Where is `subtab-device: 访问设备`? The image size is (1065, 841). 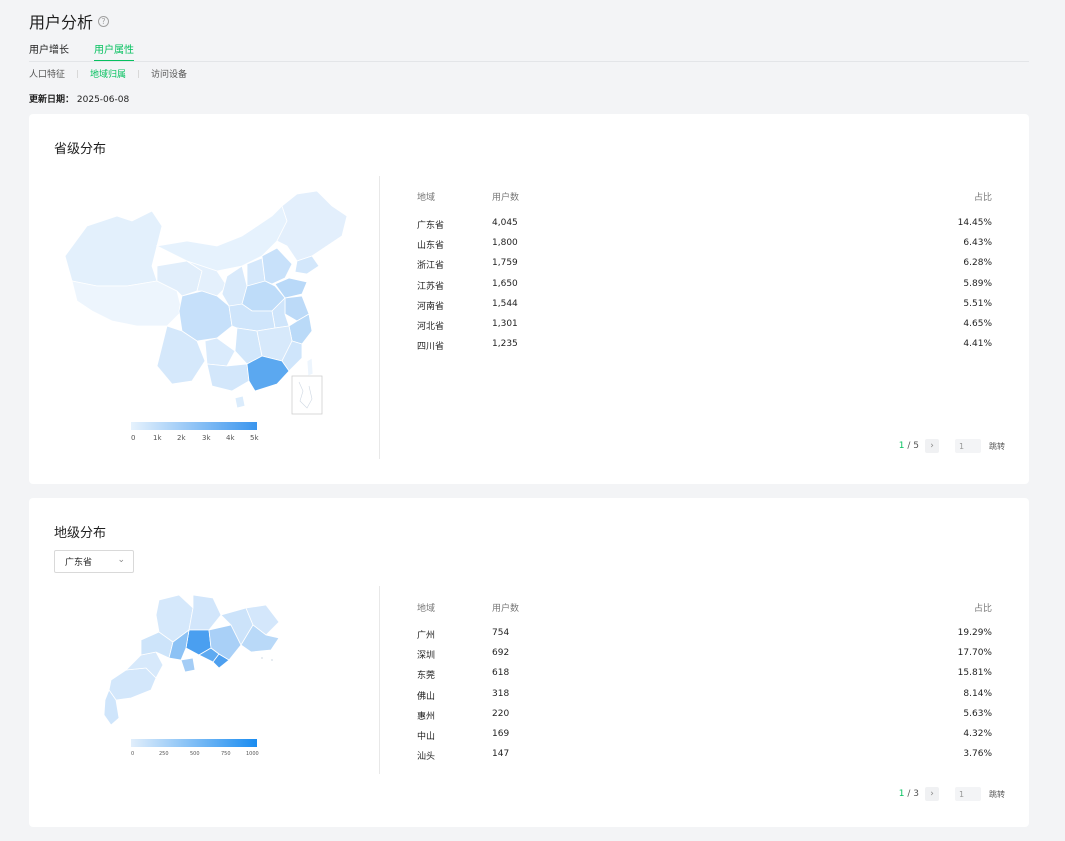
subtab-device: 访问设备 is located at coordinates (169, 73).